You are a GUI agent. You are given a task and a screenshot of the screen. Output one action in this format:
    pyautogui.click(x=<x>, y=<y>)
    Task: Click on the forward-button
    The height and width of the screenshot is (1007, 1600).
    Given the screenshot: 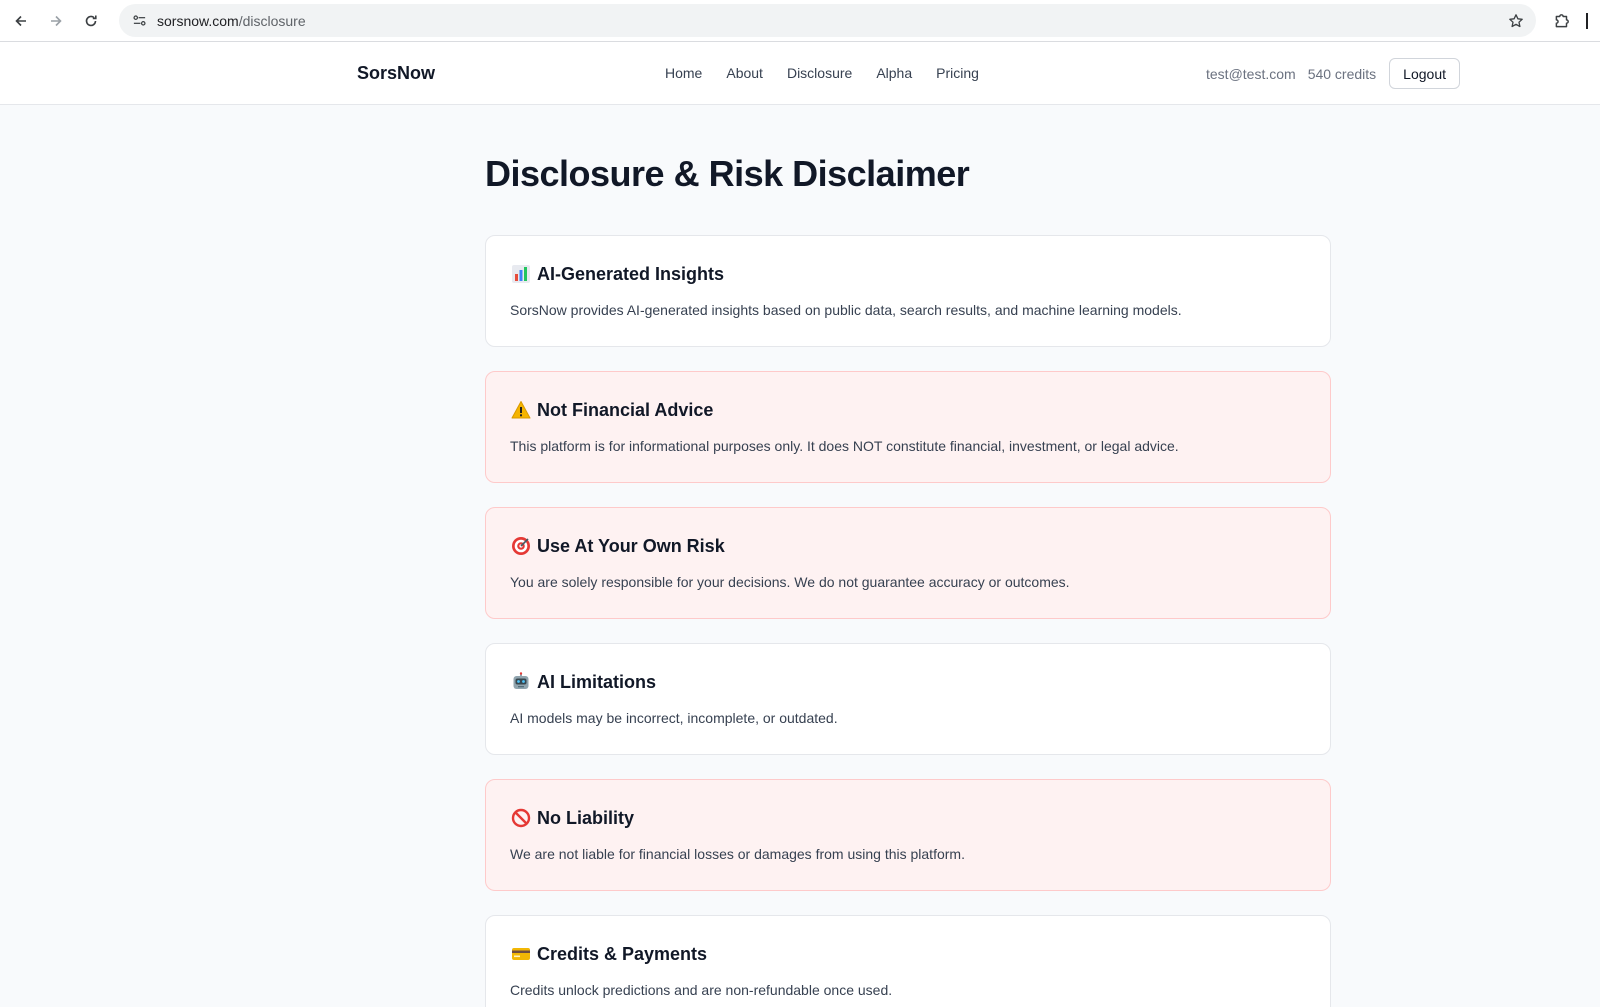 What is the action you would take?
    pyautogui.click(x=56, y=21)
    